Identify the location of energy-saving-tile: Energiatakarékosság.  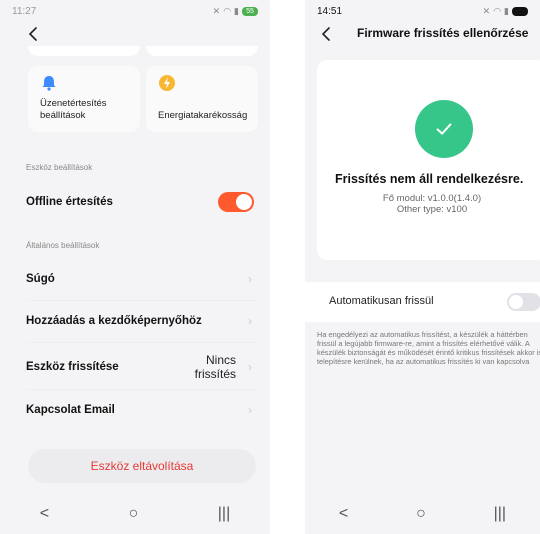
(202, 99).